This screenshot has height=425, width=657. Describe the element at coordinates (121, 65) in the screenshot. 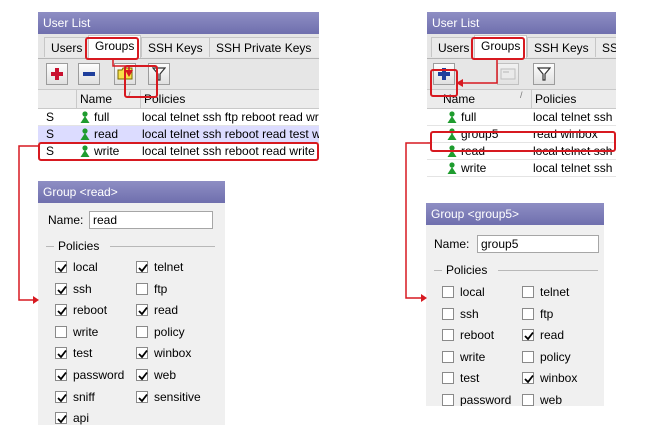

I see `arrow-left-tab-to-add` at that location.